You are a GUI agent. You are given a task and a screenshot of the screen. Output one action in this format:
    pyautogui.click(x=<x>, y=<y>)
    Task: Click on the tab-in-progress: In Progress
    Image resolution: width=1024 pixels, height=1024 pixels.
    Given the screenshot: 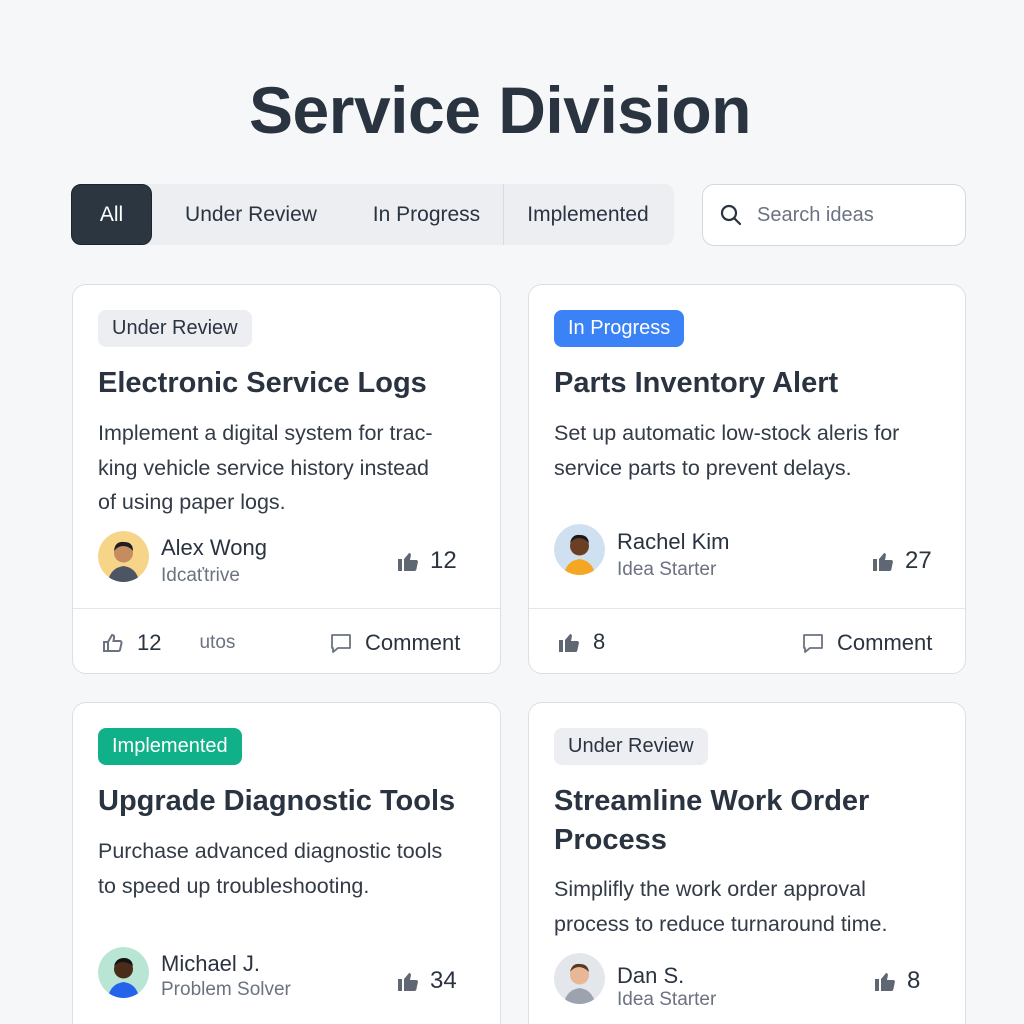 What is the action you would take?
    pyautogui.click(x=427, y=214)
    